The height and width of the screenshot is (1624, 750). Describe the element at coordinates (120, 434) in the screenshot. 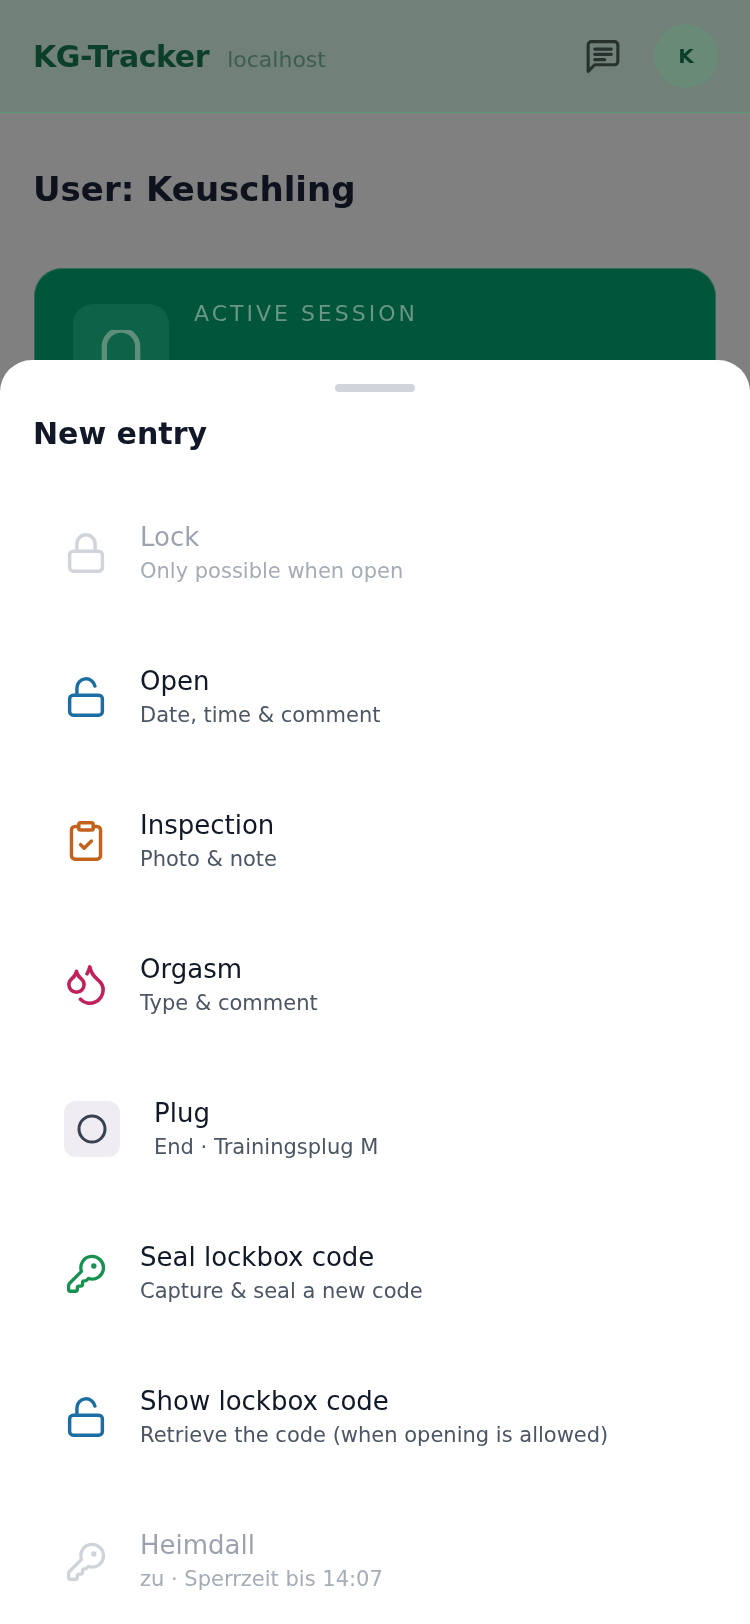

I see `sheet-title: New entry` at that location.